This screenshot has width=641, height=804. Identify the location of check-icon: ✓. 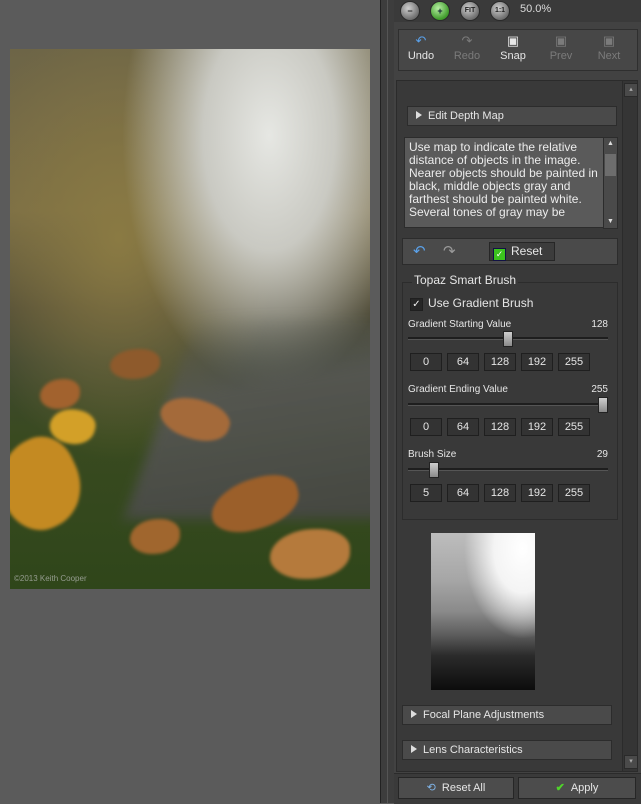
(499, 254).